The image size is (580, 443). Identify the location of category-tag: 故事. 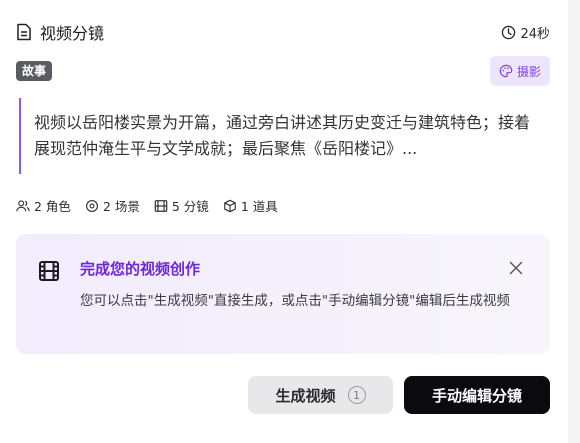
(34, 71).